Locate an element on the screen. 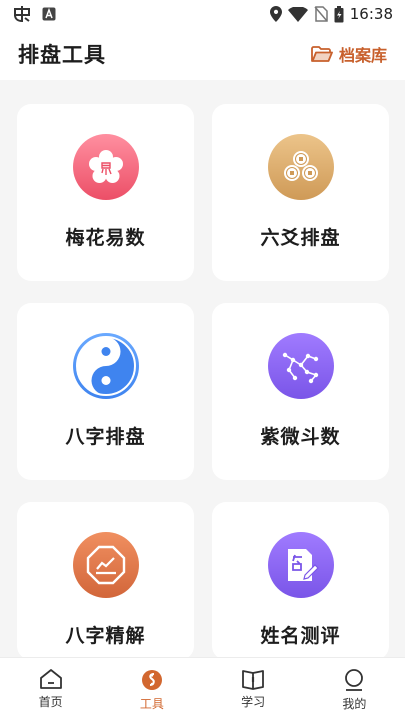 The height and width of the screenshot is (720, 405). archive-button: 档案库 is located at coordinates (349, 54).